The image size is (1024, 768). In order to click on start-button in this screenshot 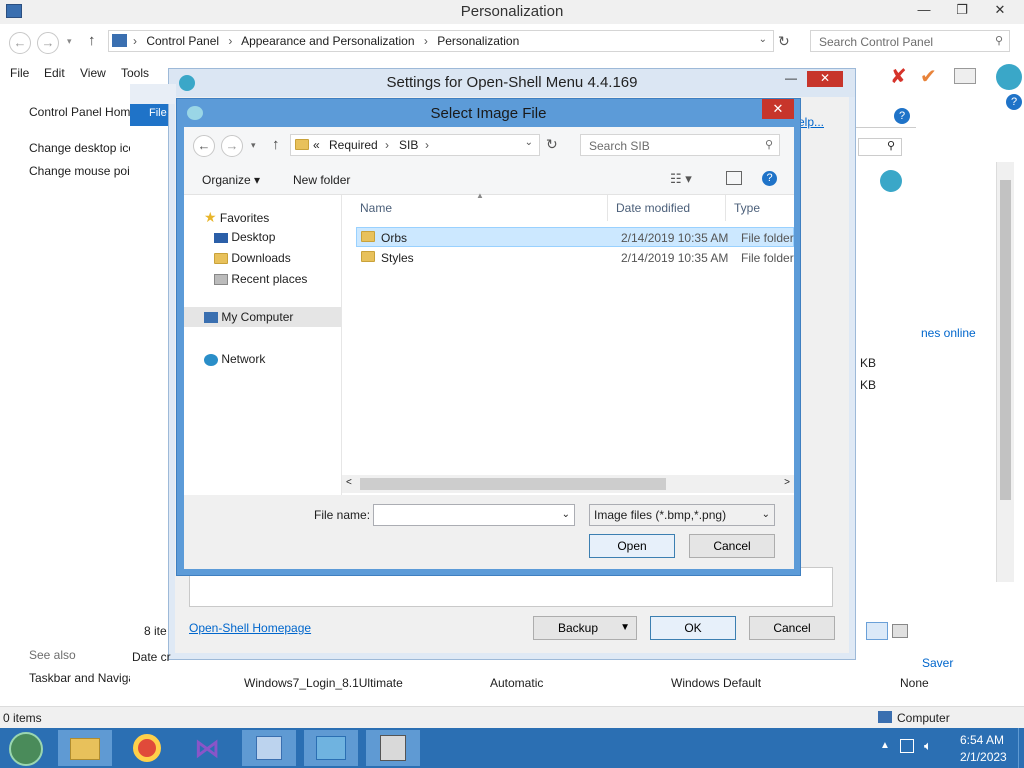, I will do `click(27, 748)`.